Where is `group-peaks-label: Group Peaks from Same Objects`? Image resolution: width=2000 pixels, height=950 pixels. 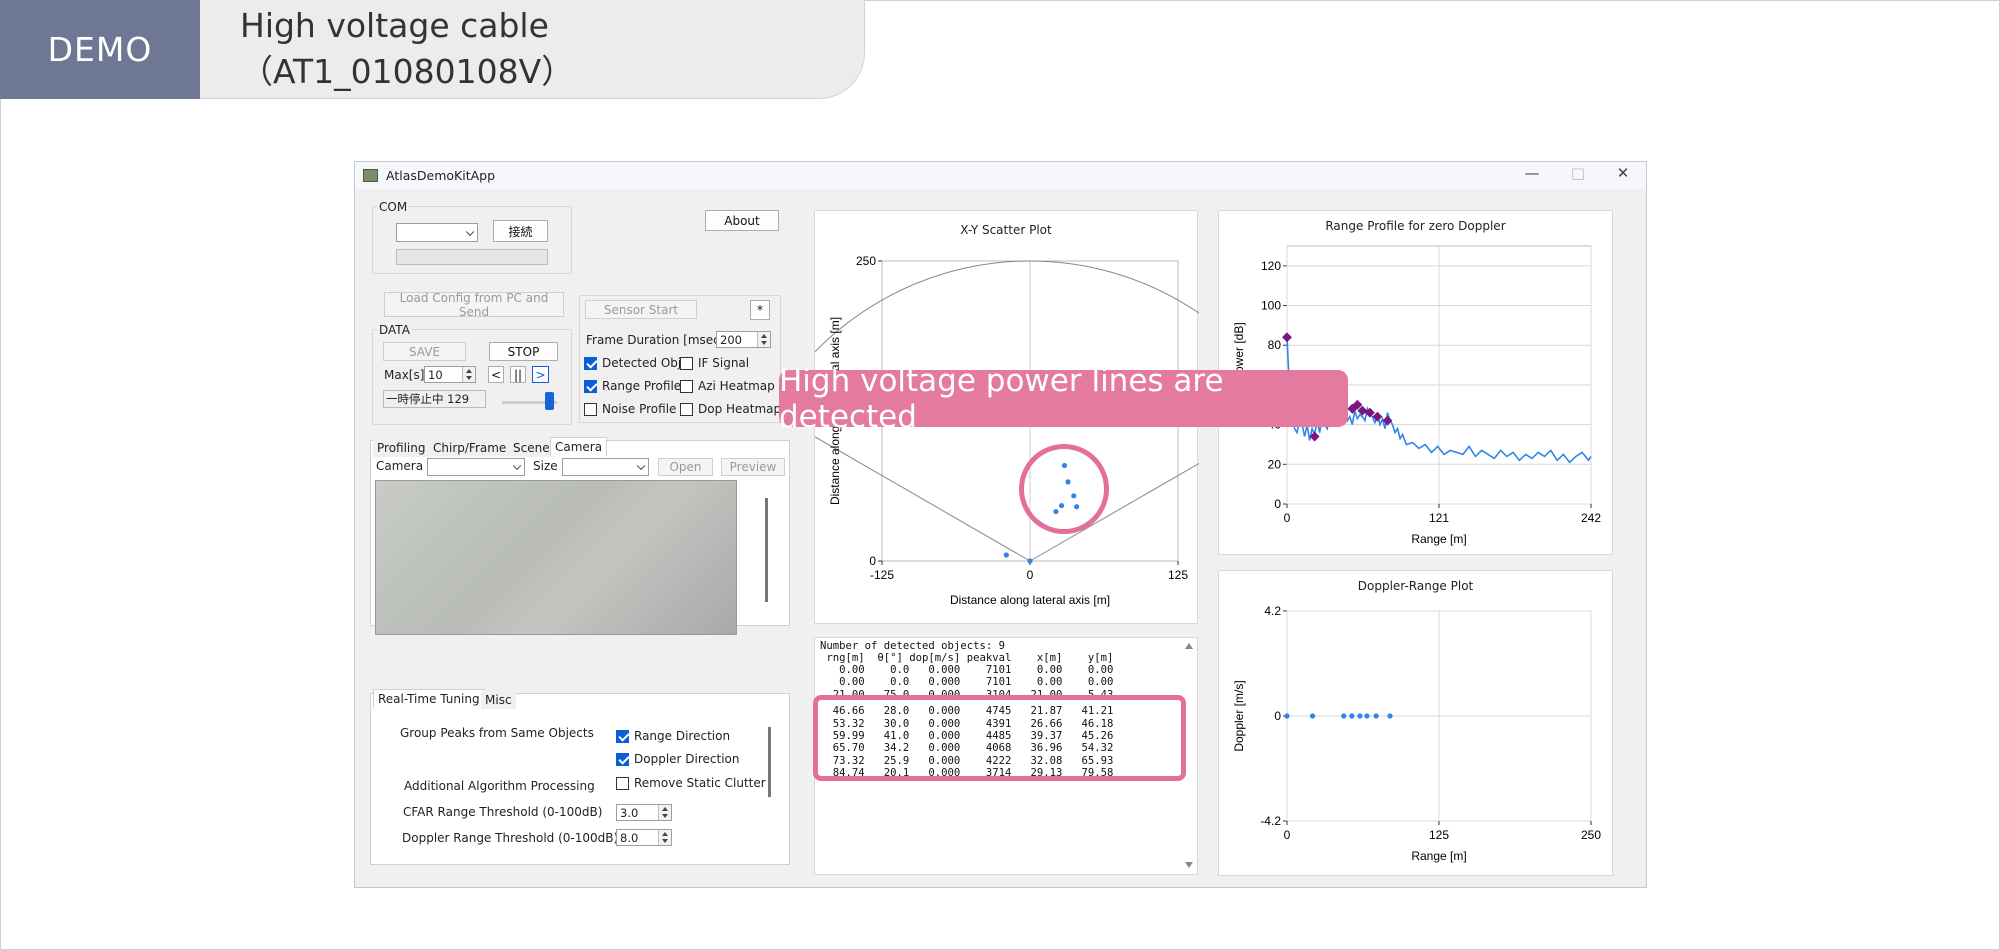 group-peaks-label: Group Peaks from Same Objects is located at coordinates (497, 733).